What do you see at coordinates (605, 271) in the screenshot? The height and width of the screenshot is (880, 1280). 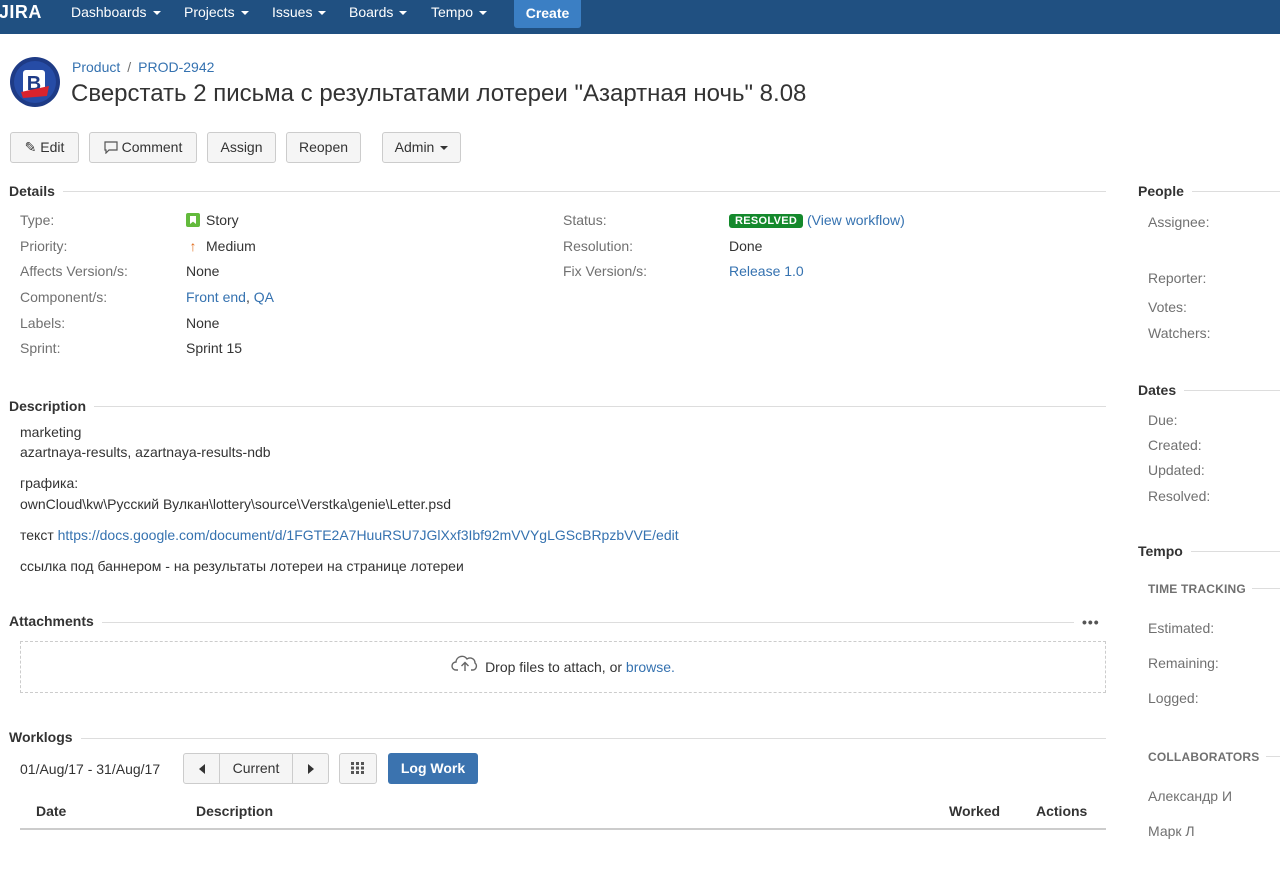 I see `fix-version-label: Fix Version/s:` at bounding box center [605, 271].